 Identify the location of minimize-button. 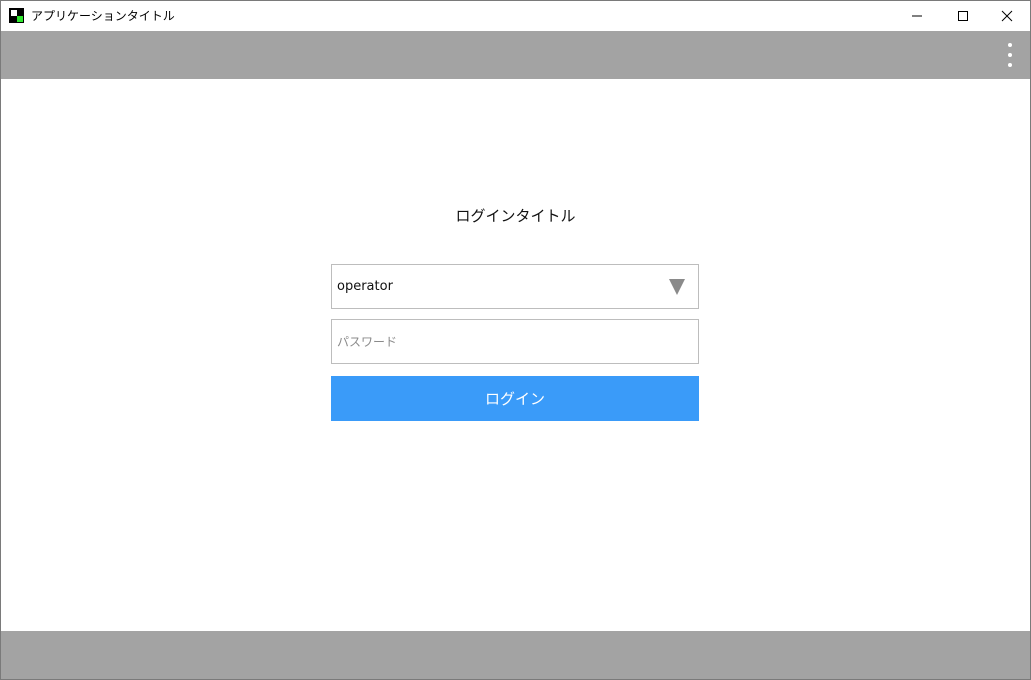
(917, 16).